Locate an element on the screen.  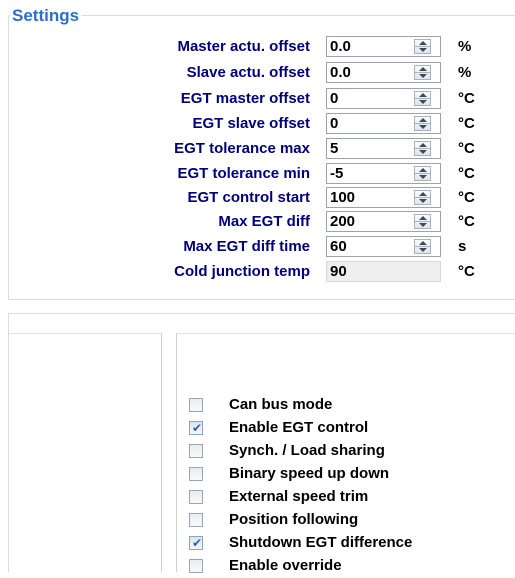
field-value: 5 is located at coordinates (334, 148).